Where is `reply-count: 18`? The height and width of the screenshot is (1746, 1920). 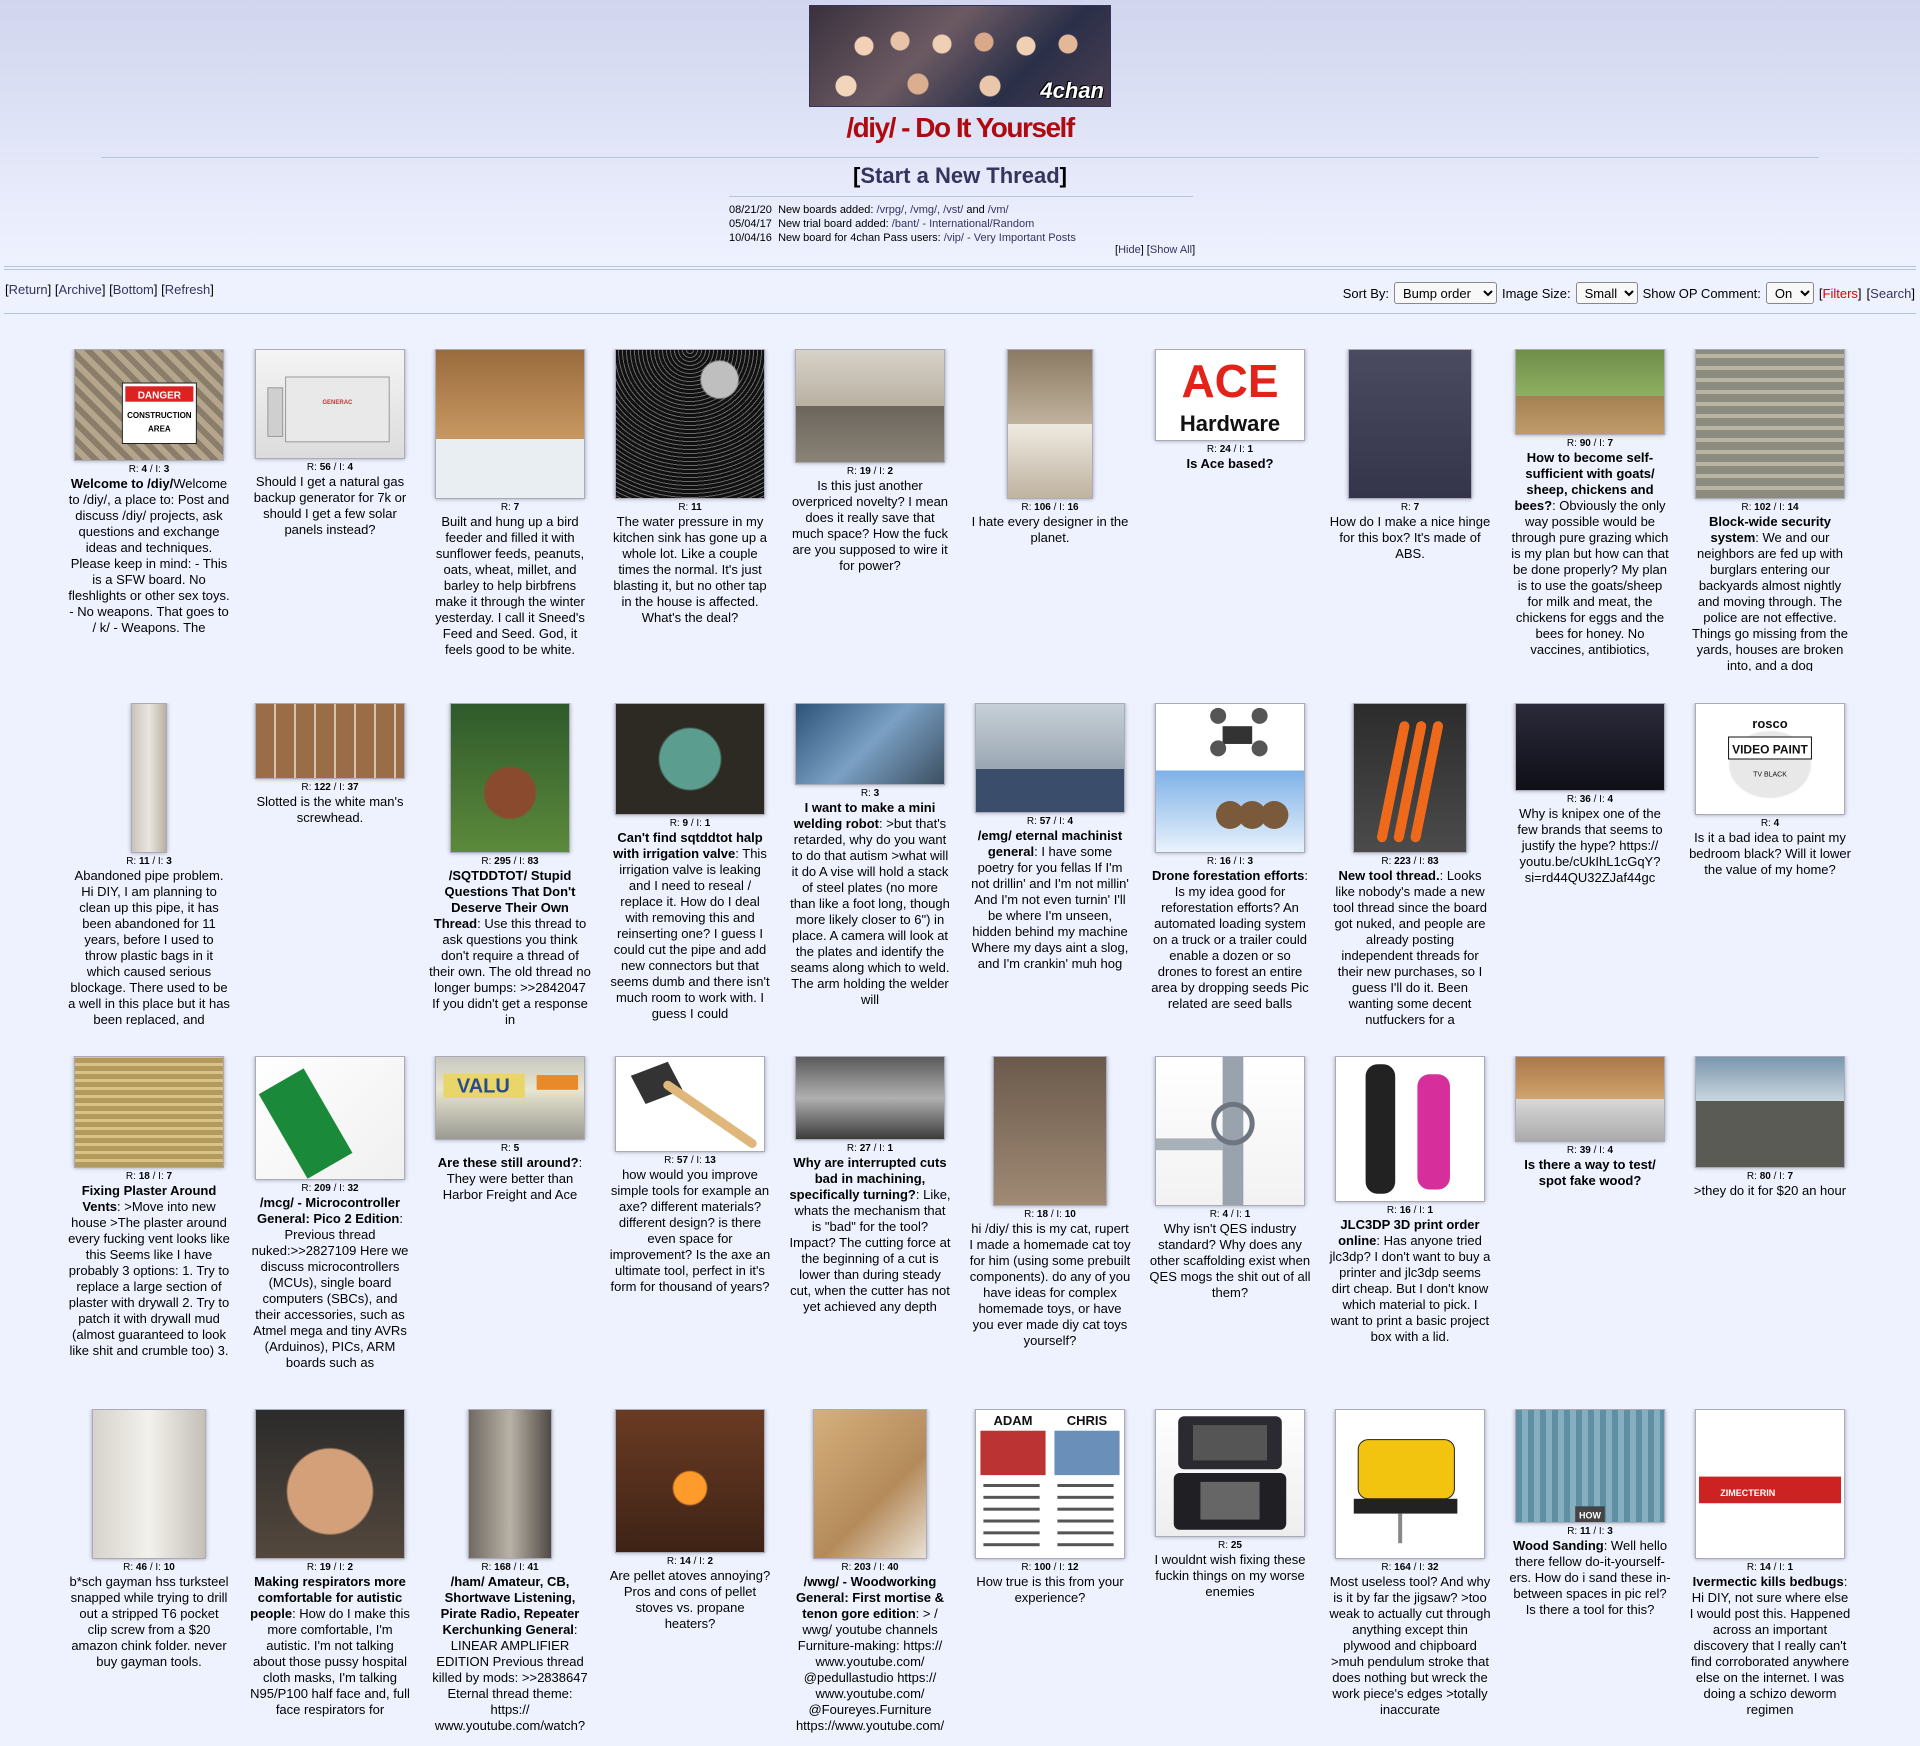
reply-count: 18 is located at coordinates (1042, 1214).